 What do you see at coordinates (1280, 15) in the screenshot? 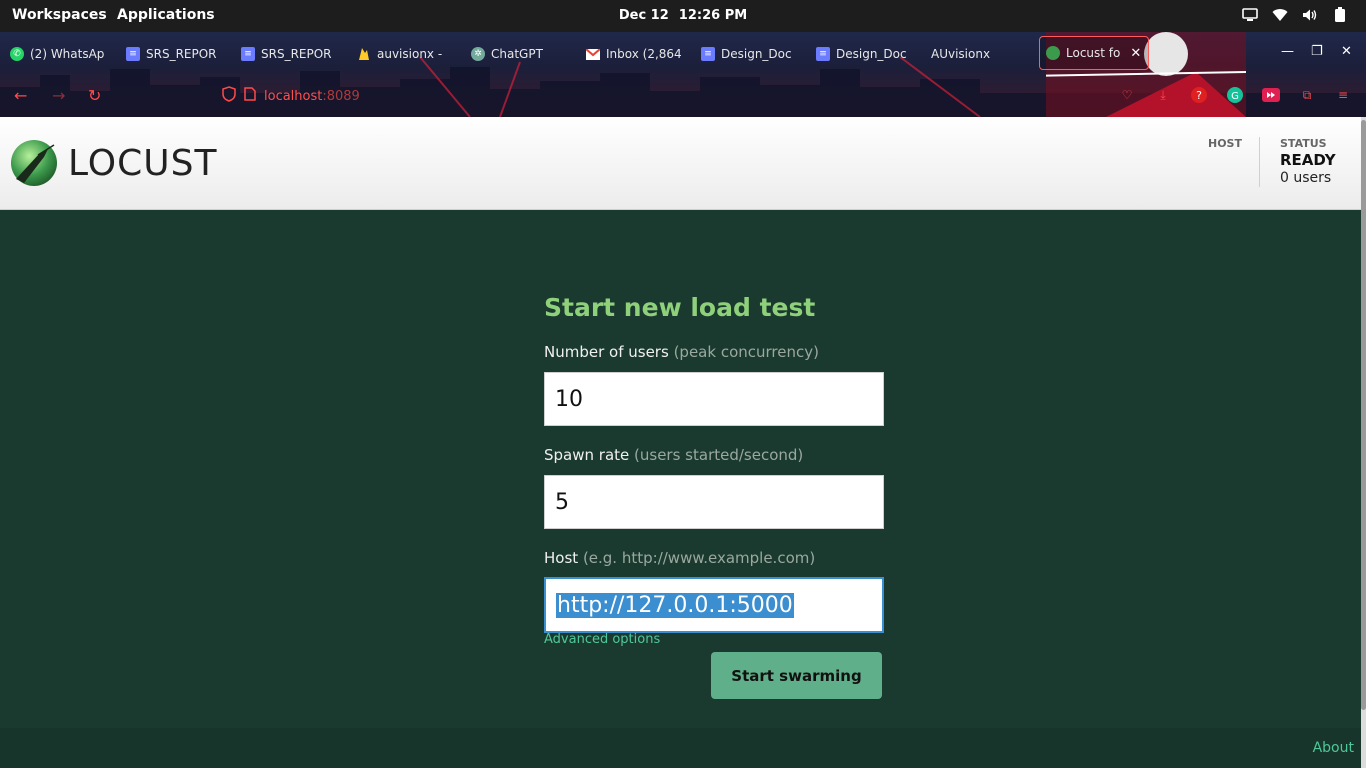
I see `wifi-icon` at bounding box center [1280, 15].